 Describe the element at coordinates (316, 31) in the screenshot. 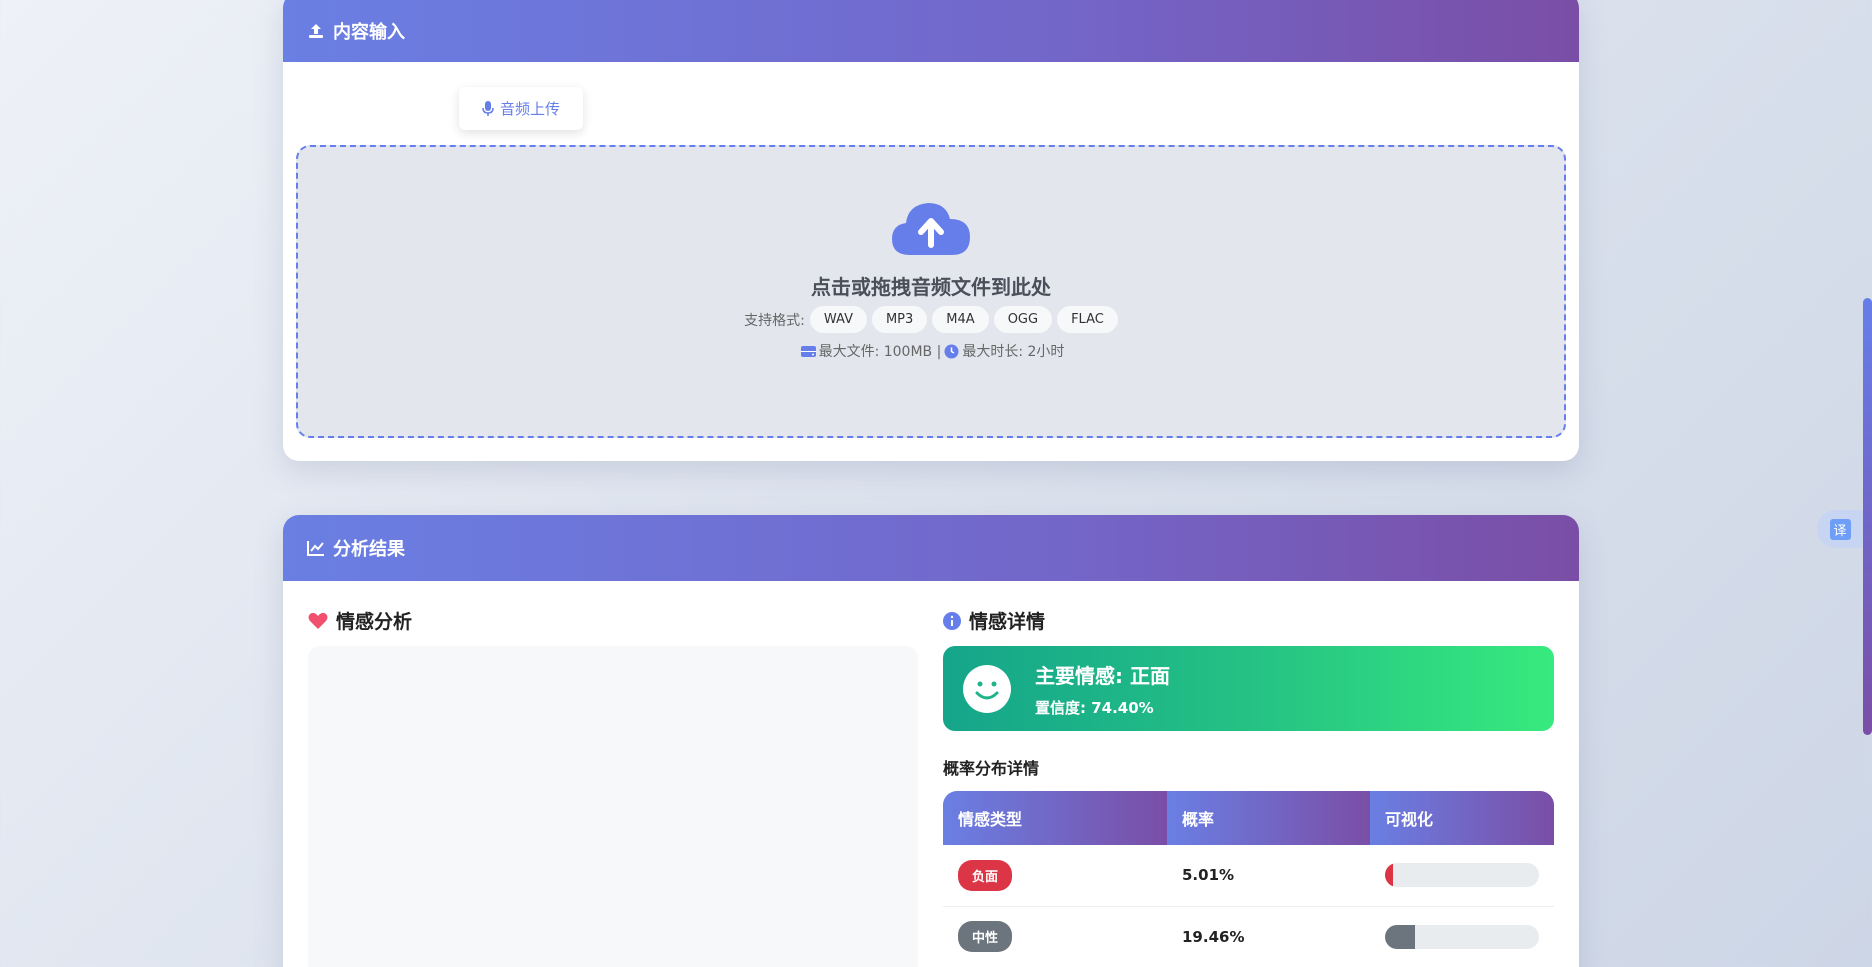

I see `upload-icon` at that location.